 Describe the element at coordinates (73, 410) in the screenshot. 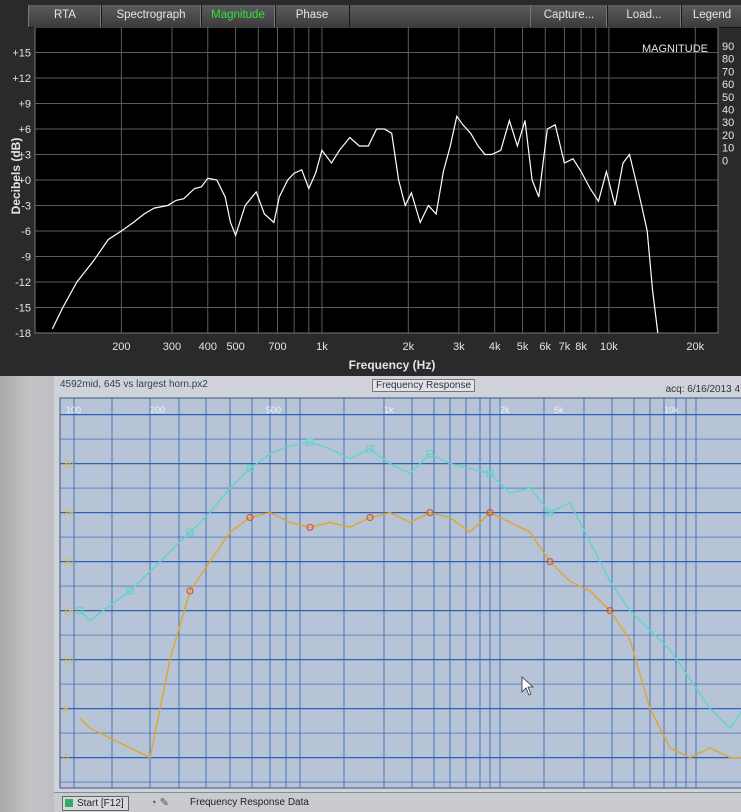

I see `graph-x-tick-label: 100` at that location.